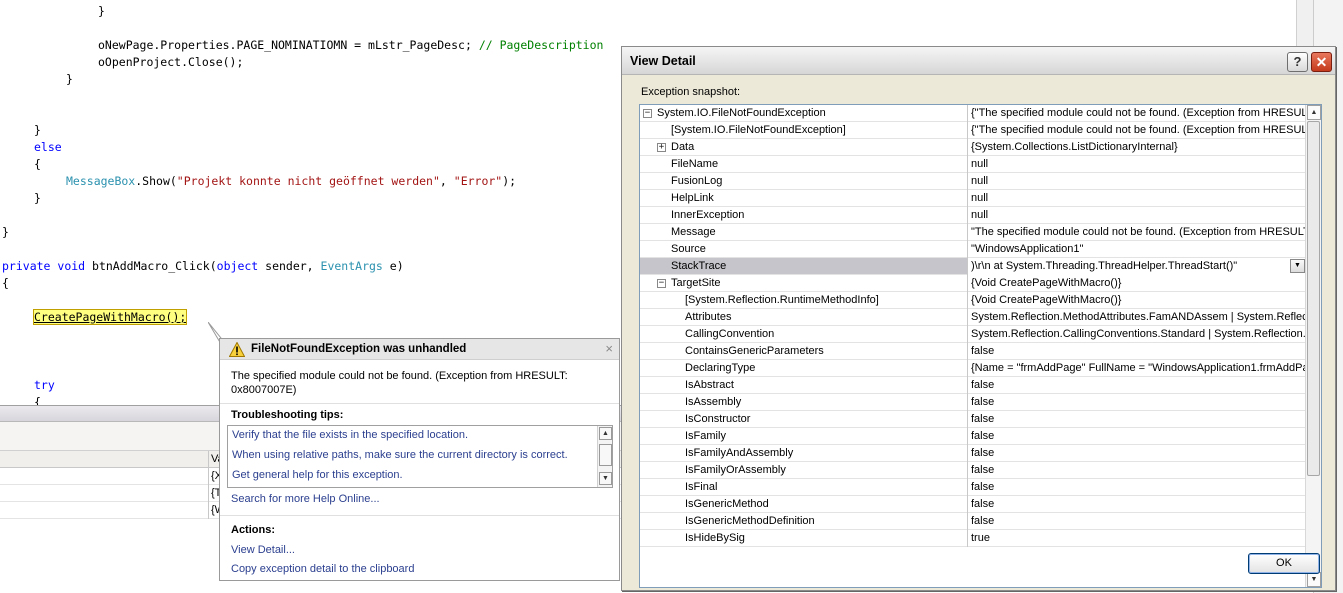 This screenshot has width=1343, height=593. What do you see at coordinates (708, 215) in the screenshot?
I see `property-name: InnerException` at bounding box center [708, 215].